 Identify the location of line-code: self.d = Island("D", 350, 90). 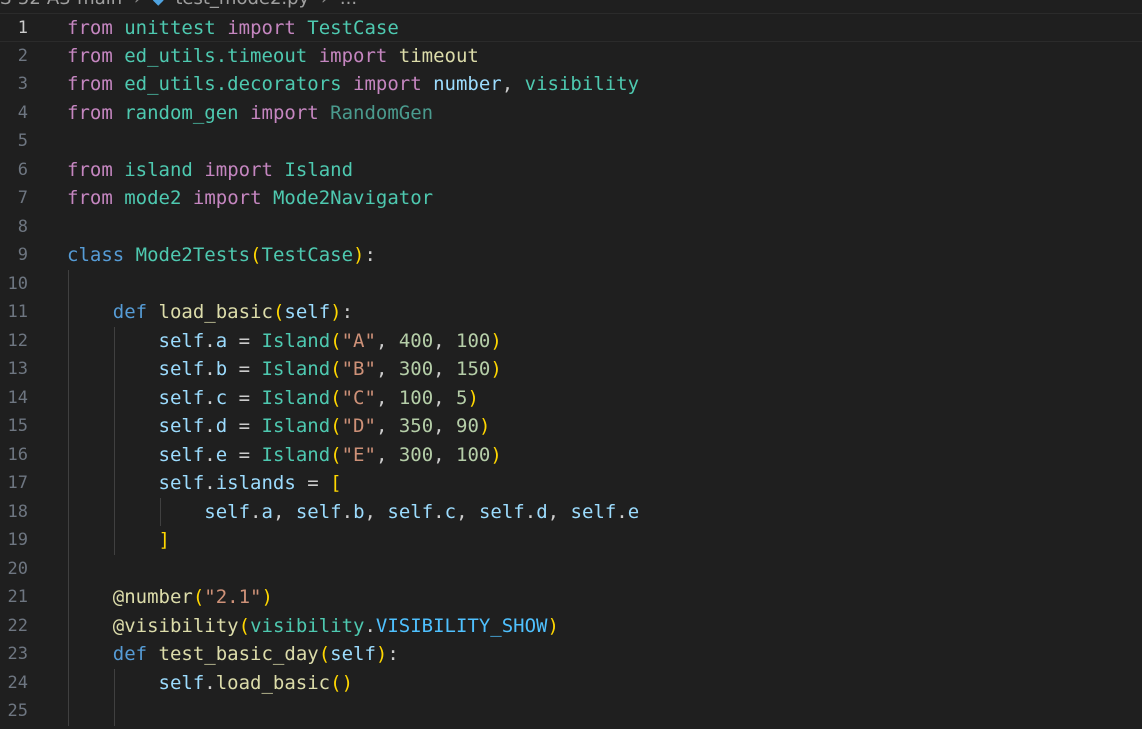
(279, 426).